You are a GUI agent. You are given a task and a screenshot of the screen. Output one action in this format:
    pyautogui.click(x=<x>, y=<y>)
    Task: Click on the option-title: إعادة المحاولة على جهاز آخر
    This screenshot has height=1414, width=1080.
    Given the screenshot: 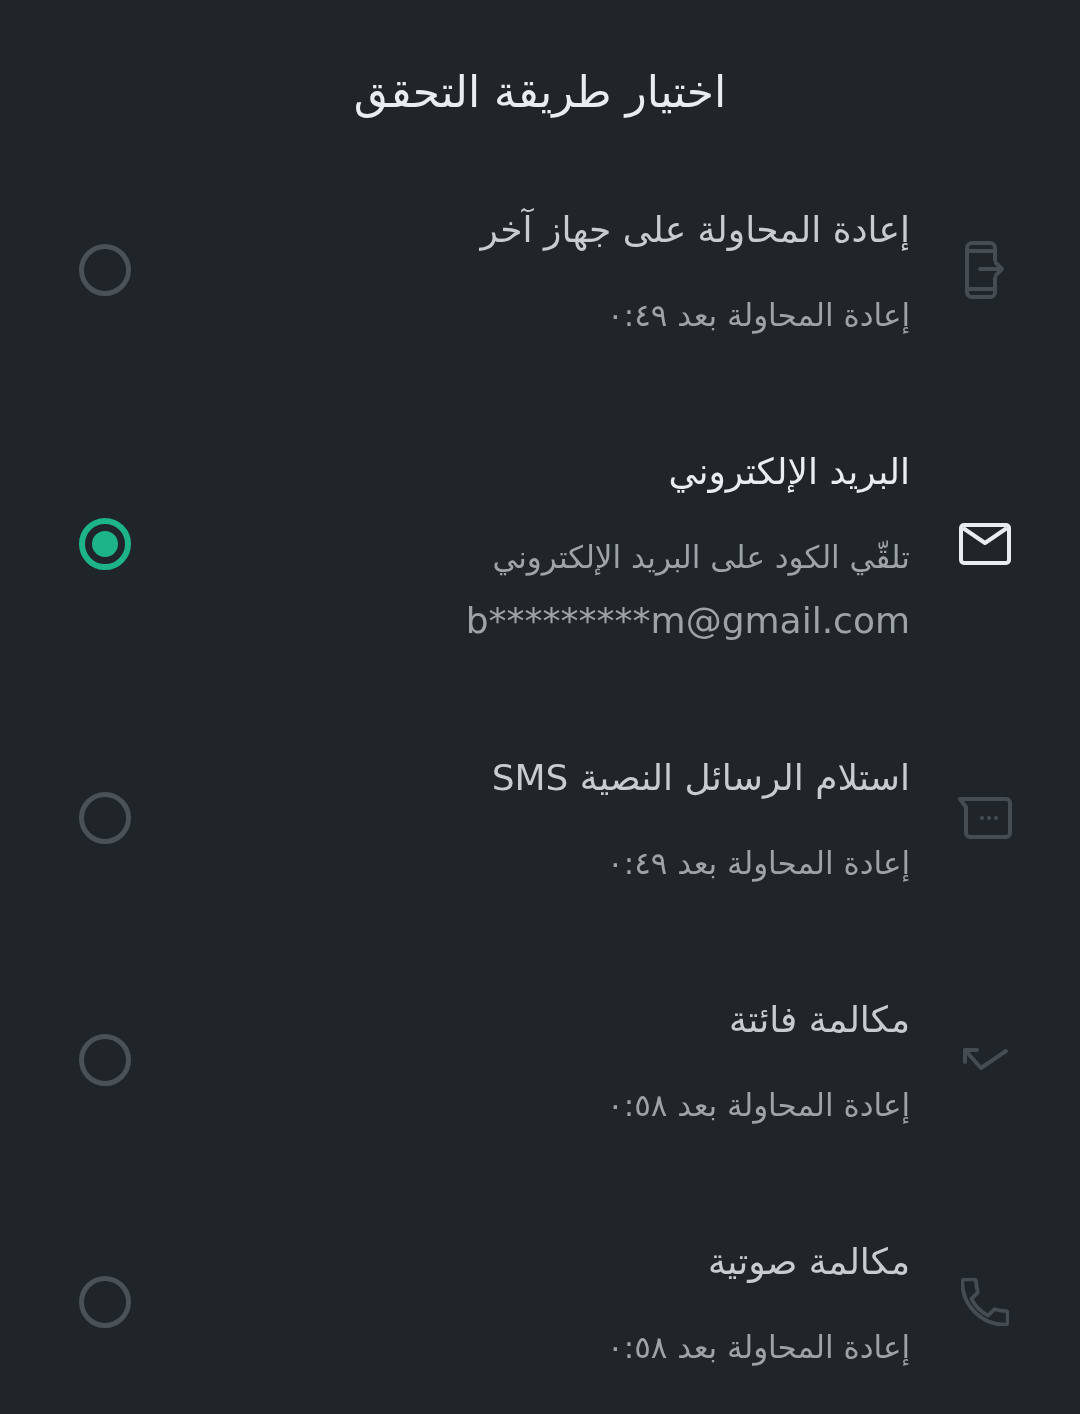 What is the action you would take?
    pyautogui.click(x=695, y=230)
    